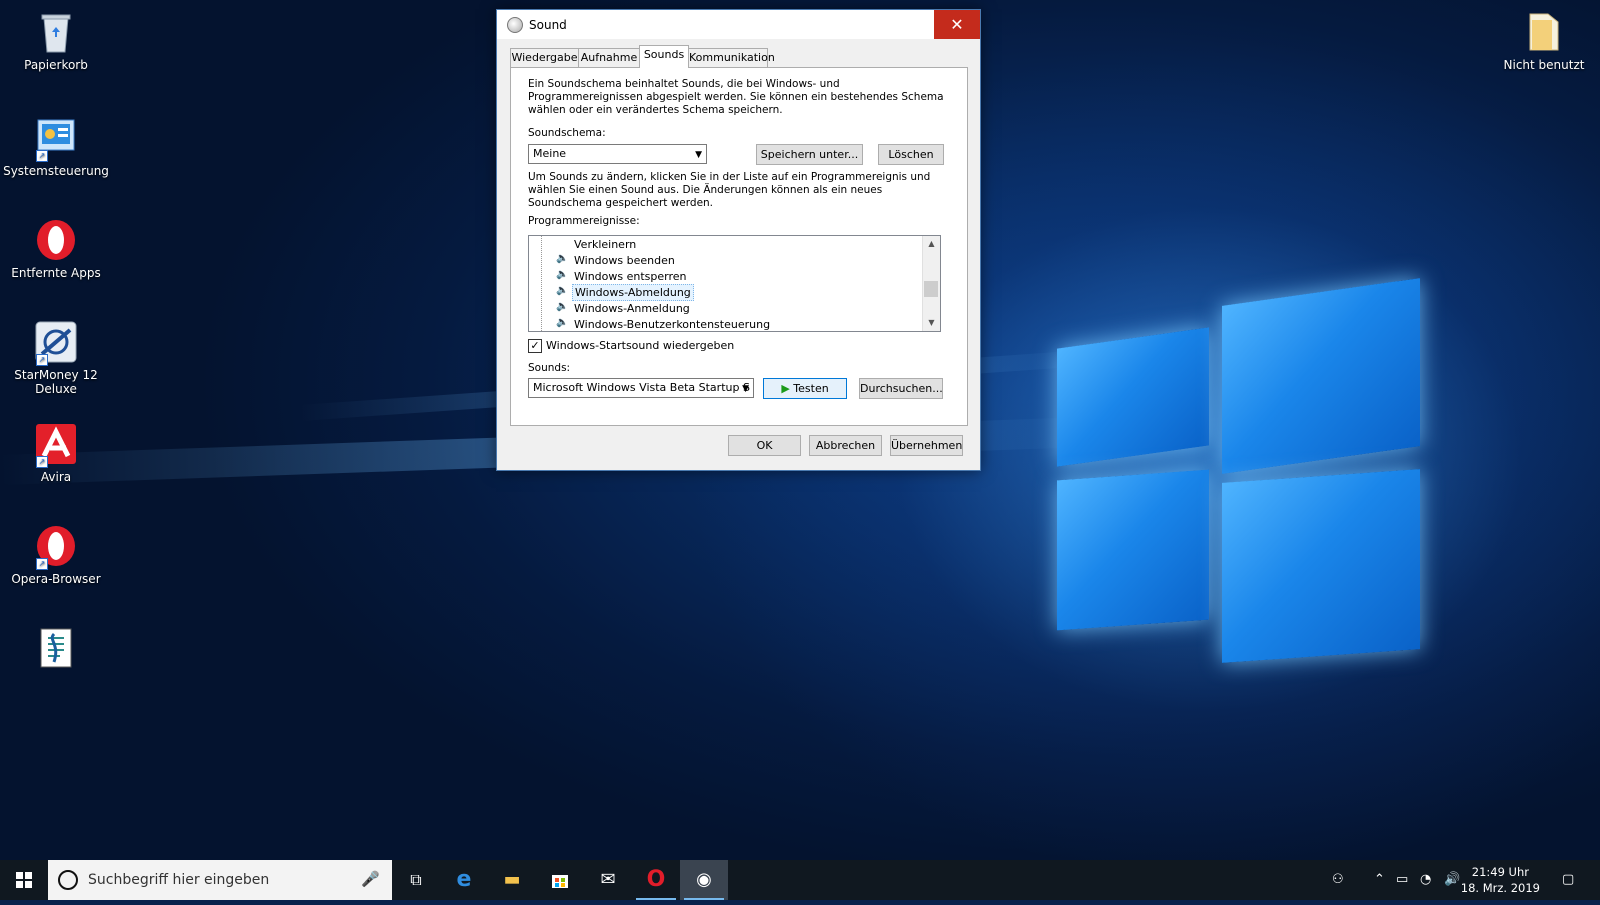 This screenshot has width=1600, height=905. I want to click on network-icon: ◔, so click(1425, 880).